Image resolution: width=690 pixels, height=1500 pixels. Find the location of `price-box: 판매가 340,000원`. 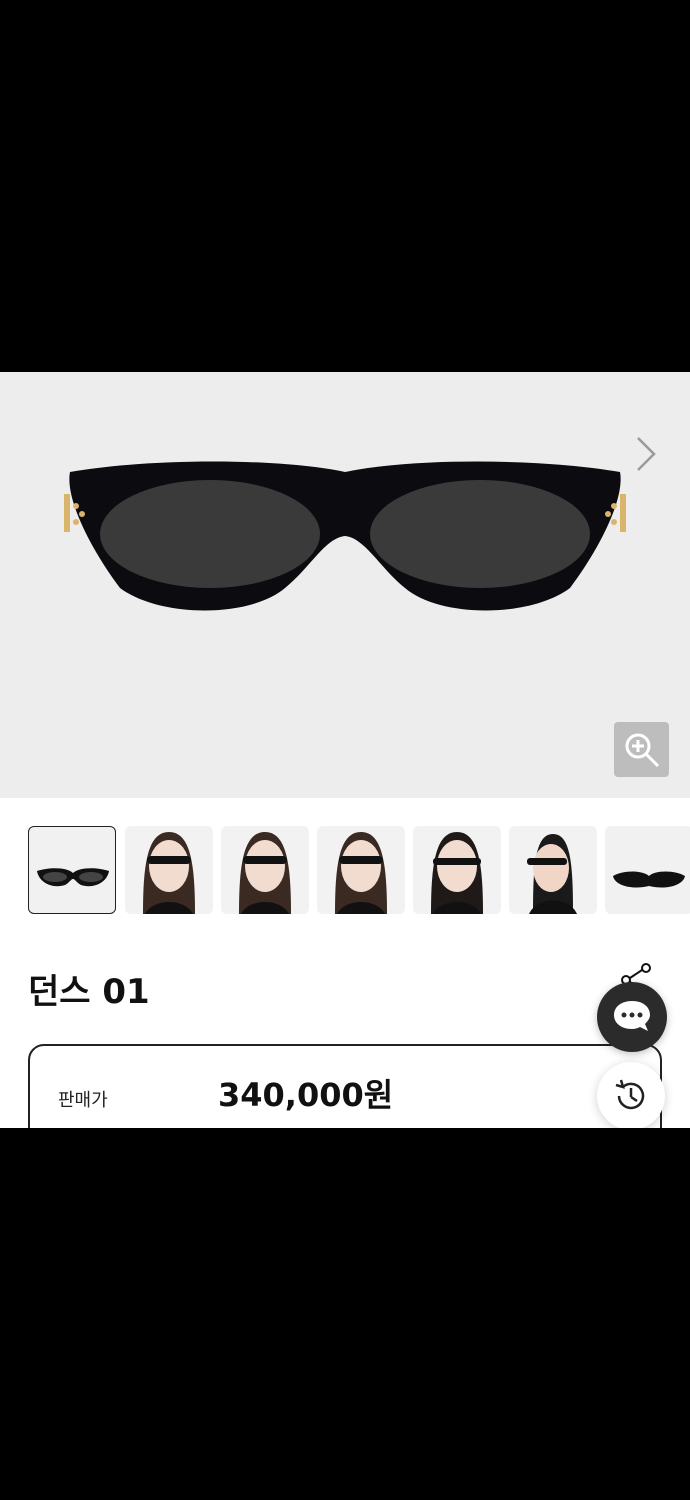

price-box: 판매가 340,000원 is located at coordinates (345, 1086).